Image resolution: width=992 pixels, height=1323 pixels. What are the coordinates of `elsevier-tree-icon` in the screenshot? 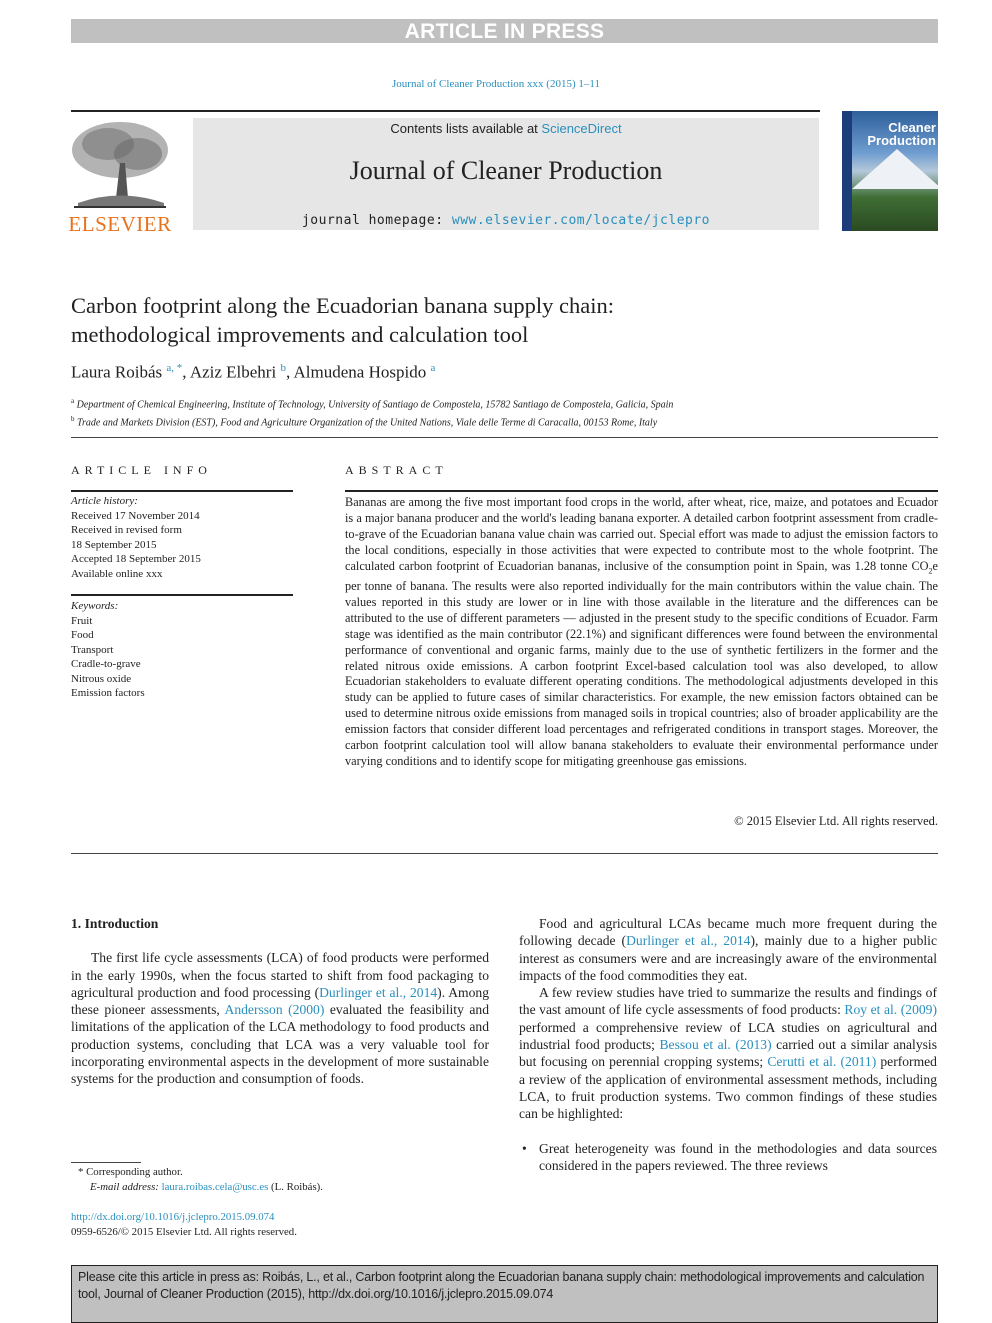 It's located at (120, 164).